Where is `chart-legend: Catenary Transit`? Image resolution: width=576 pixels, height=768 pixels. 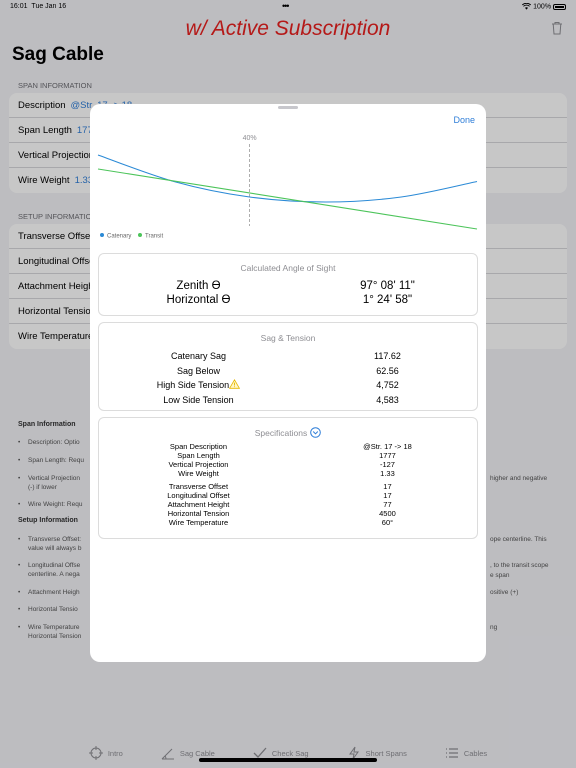 chart-legend: Catenary Transit is located at coordinates (131, 236).